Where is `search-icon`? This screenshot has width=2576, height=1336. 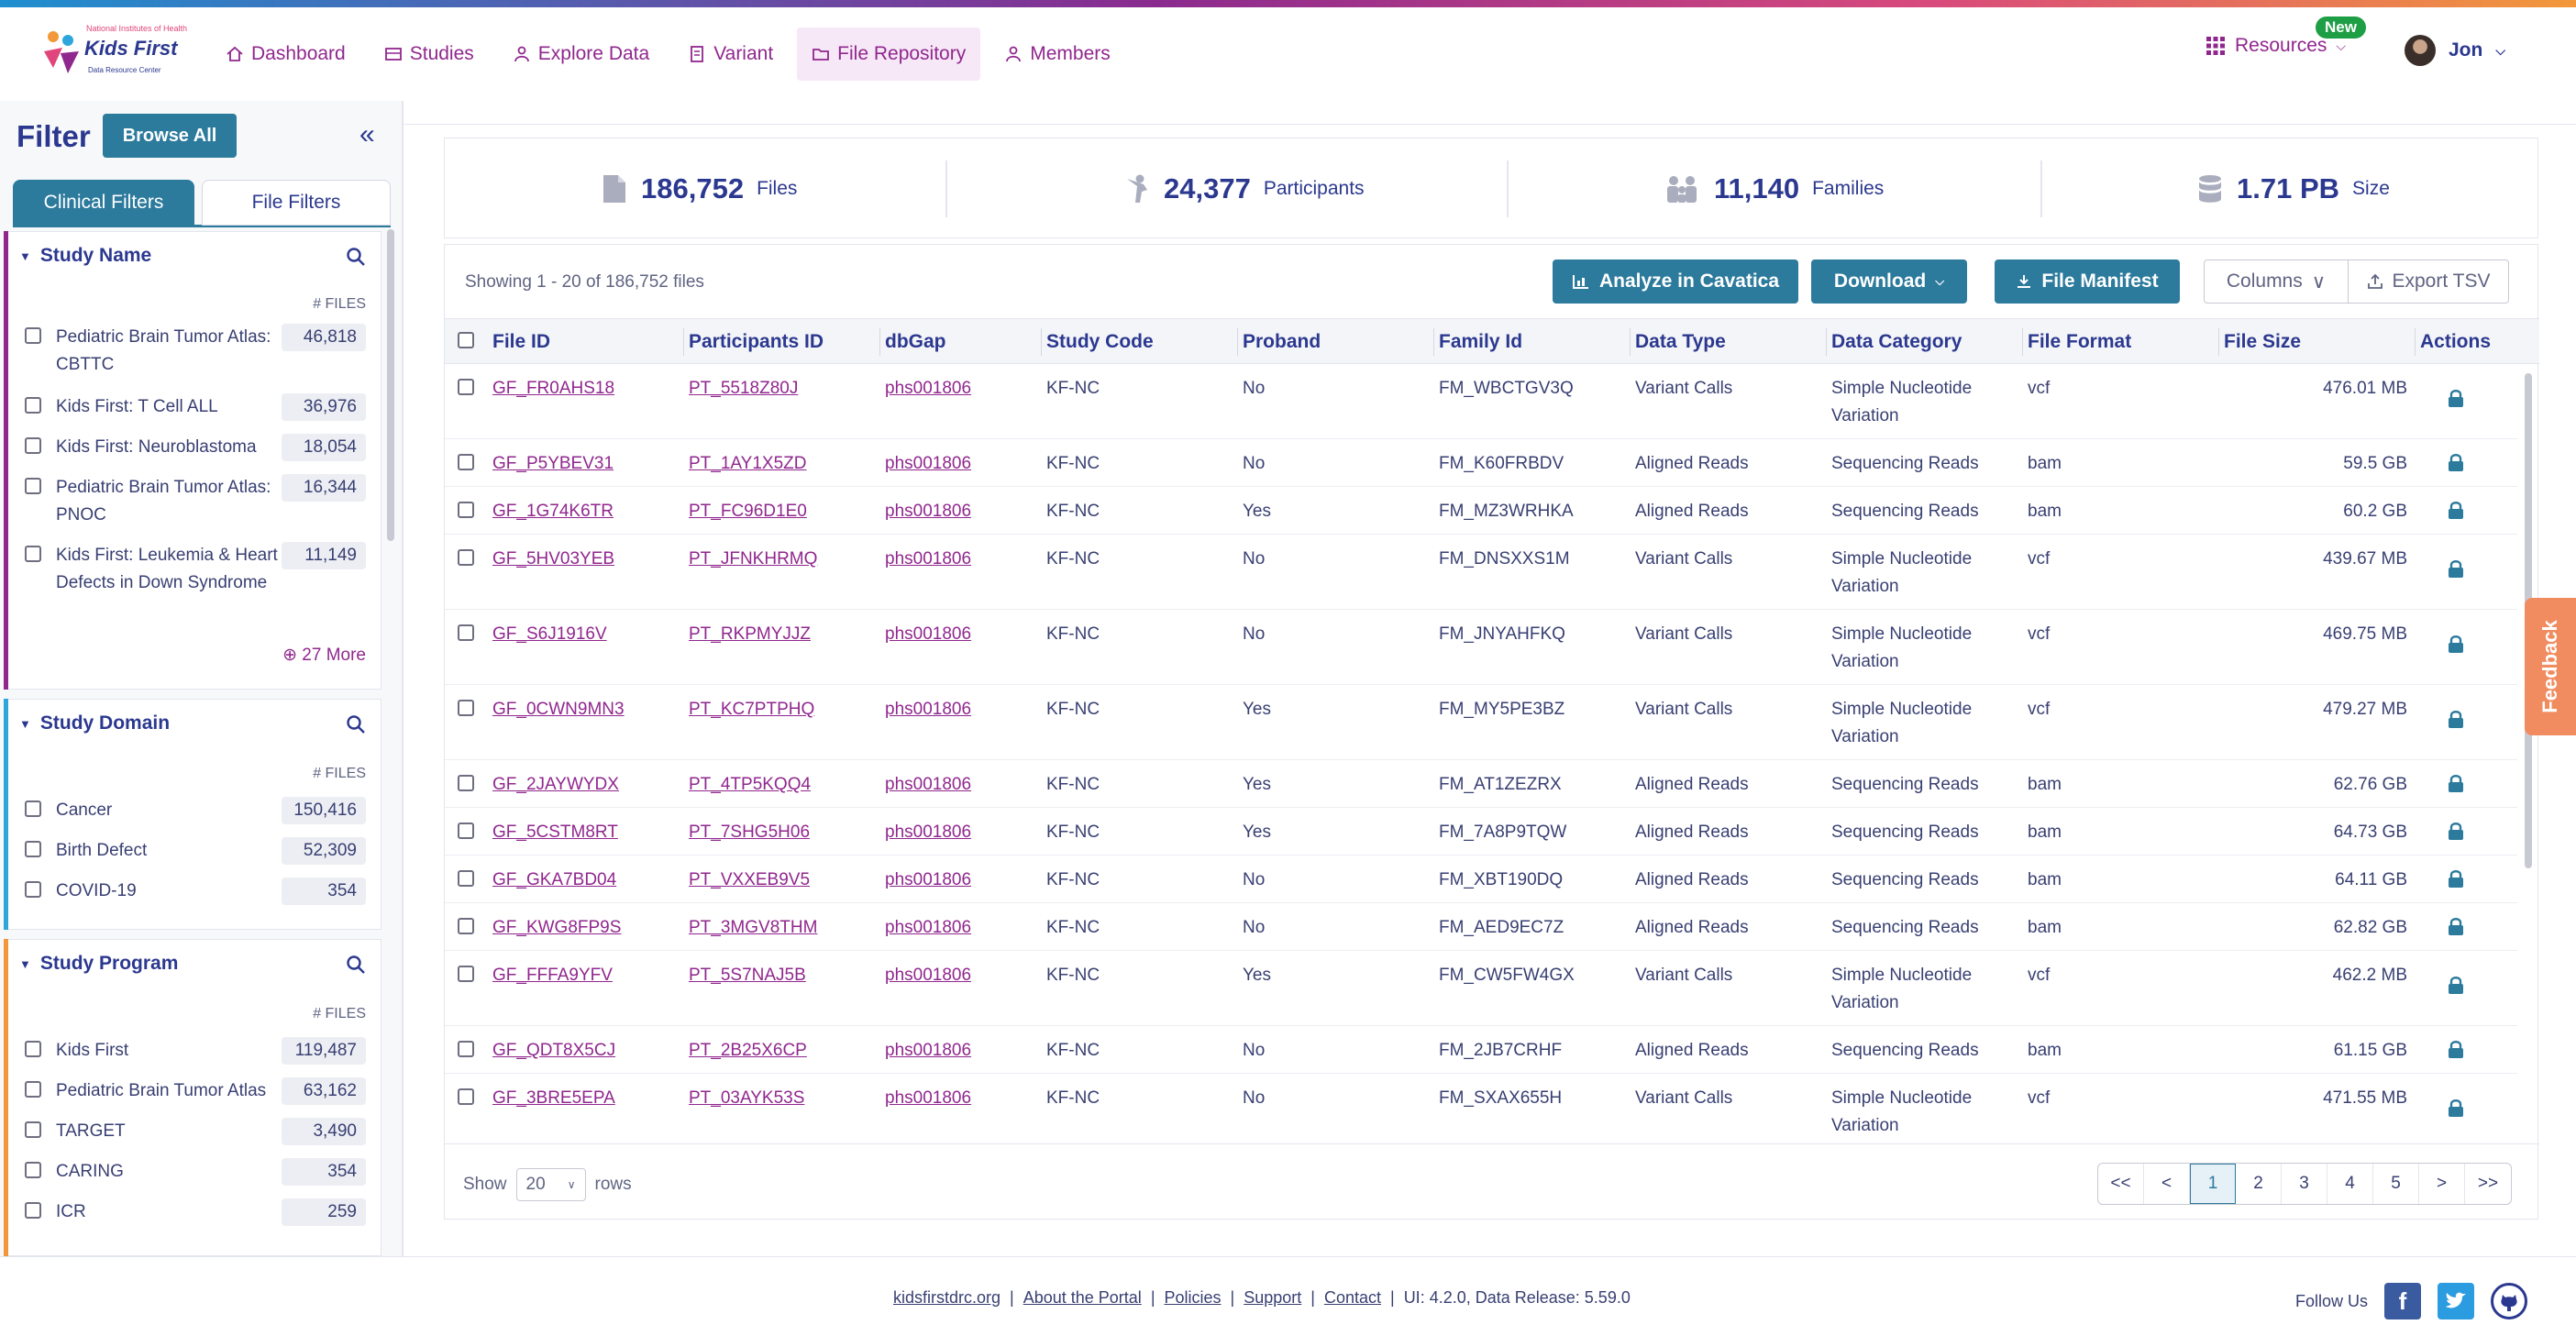 search-icon is located at coordinates (356, 257).